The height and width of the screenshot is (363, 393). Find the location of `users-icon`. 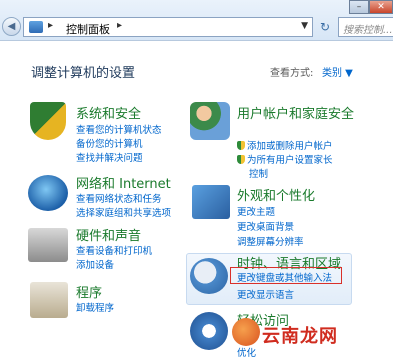

users-icon is located at coordinates (210, 121).